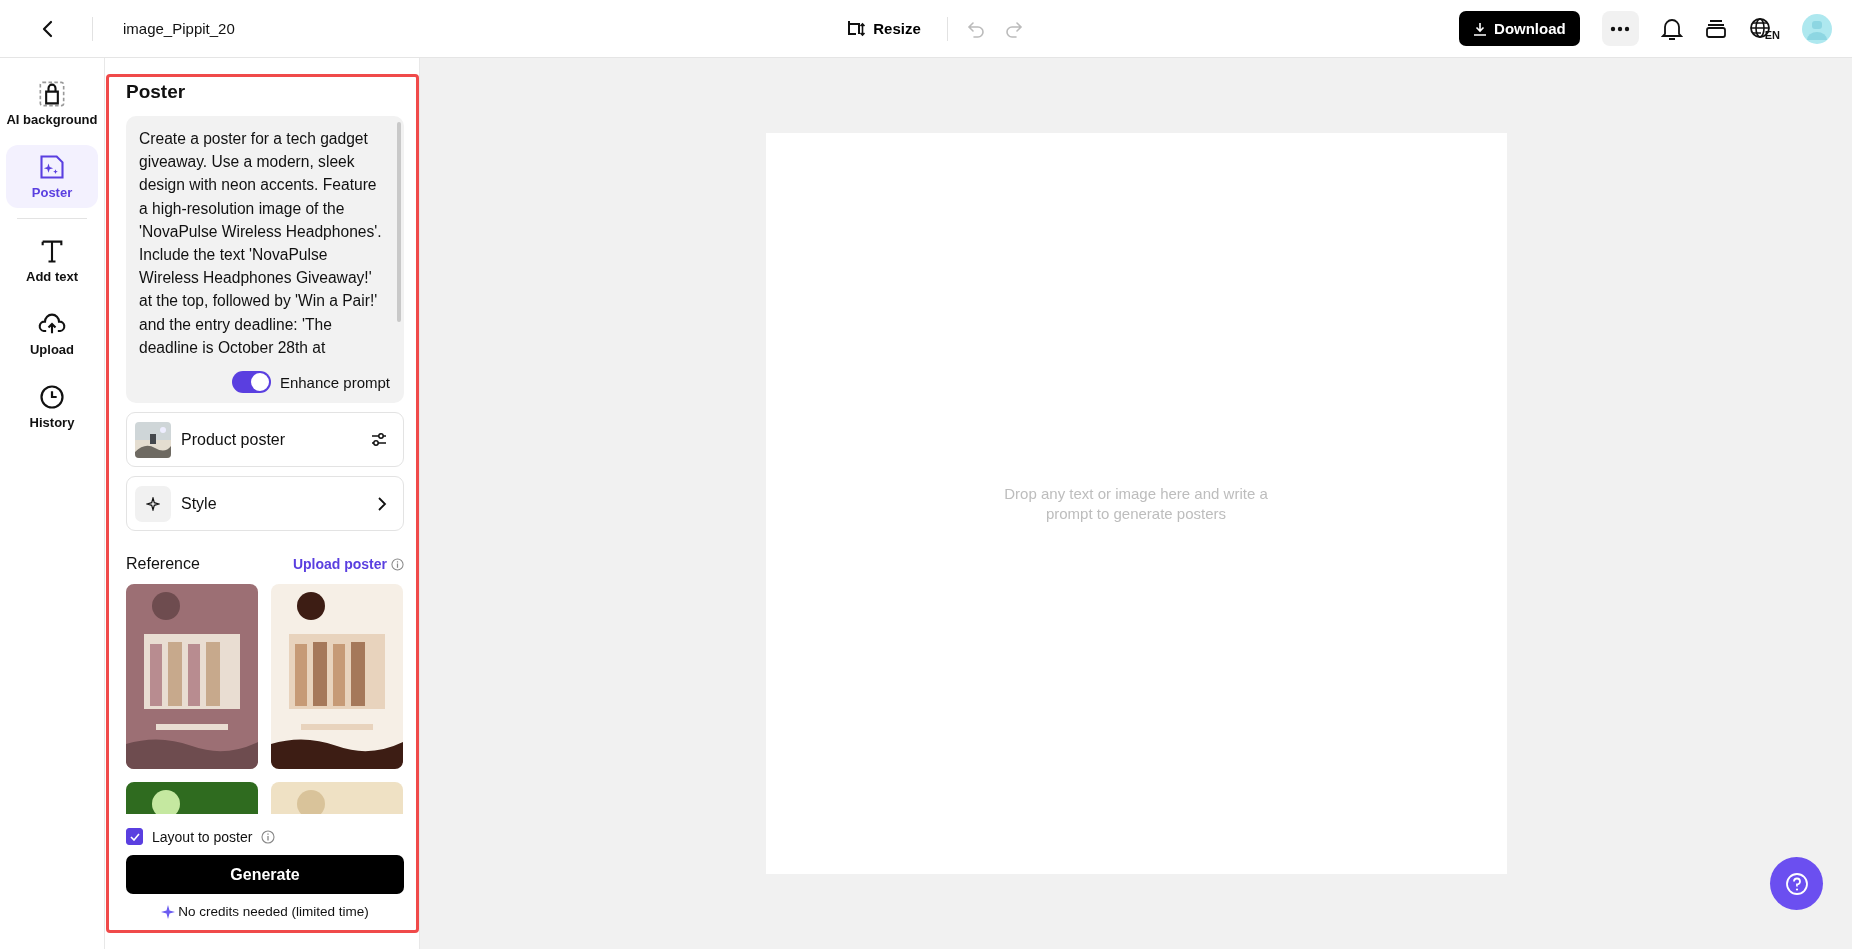 This screenshot has height=949, width=1852. What do you see at coordinates (52, 167) in the screenshot?
I see `sparkle-image-icon` at bounding box center [52, 167].